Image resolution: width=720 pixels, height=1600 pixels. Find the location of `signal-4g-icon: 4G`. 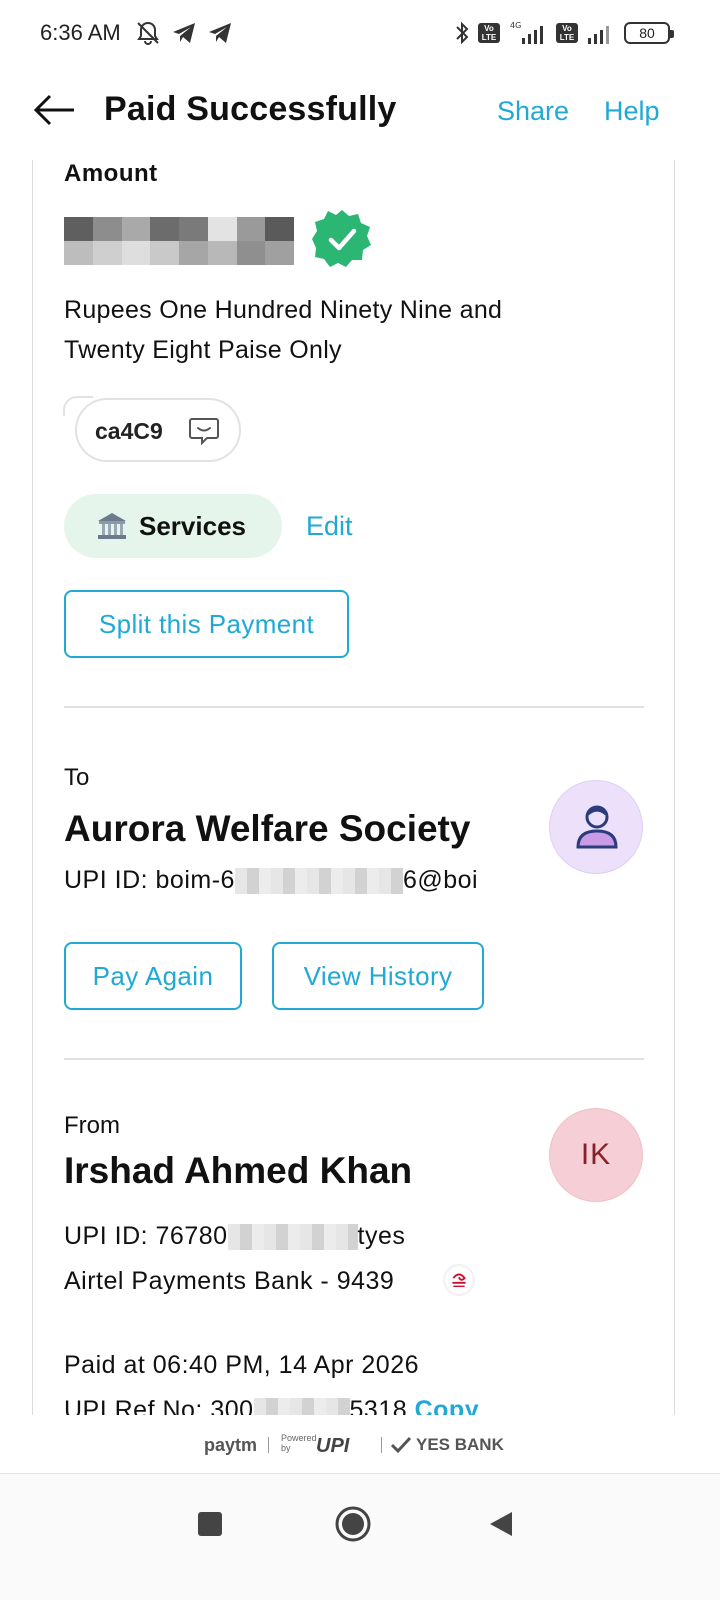

signal-4g-icon: 4G is located at coordinates (526, 32).